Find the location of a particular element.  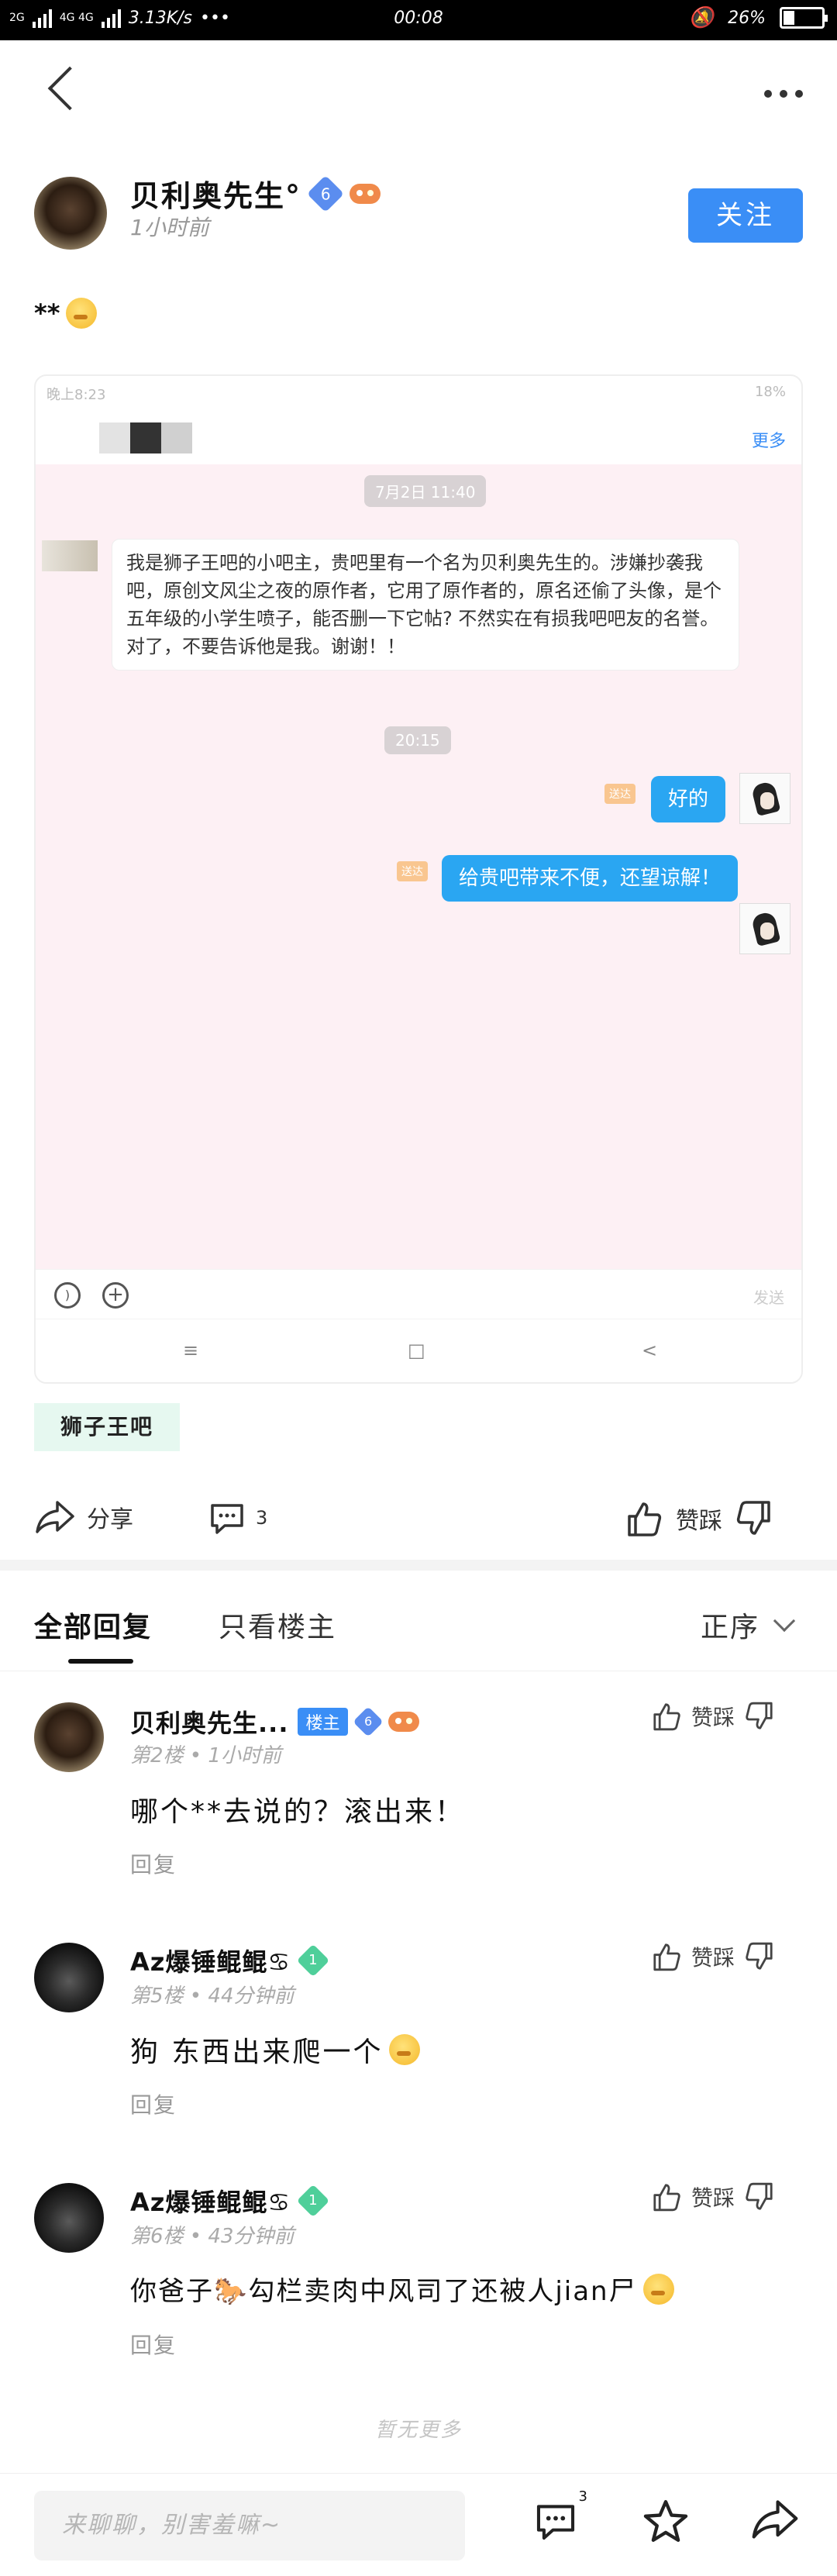

outgoing-message-1: 好的 is located at coordinates (688, 799).